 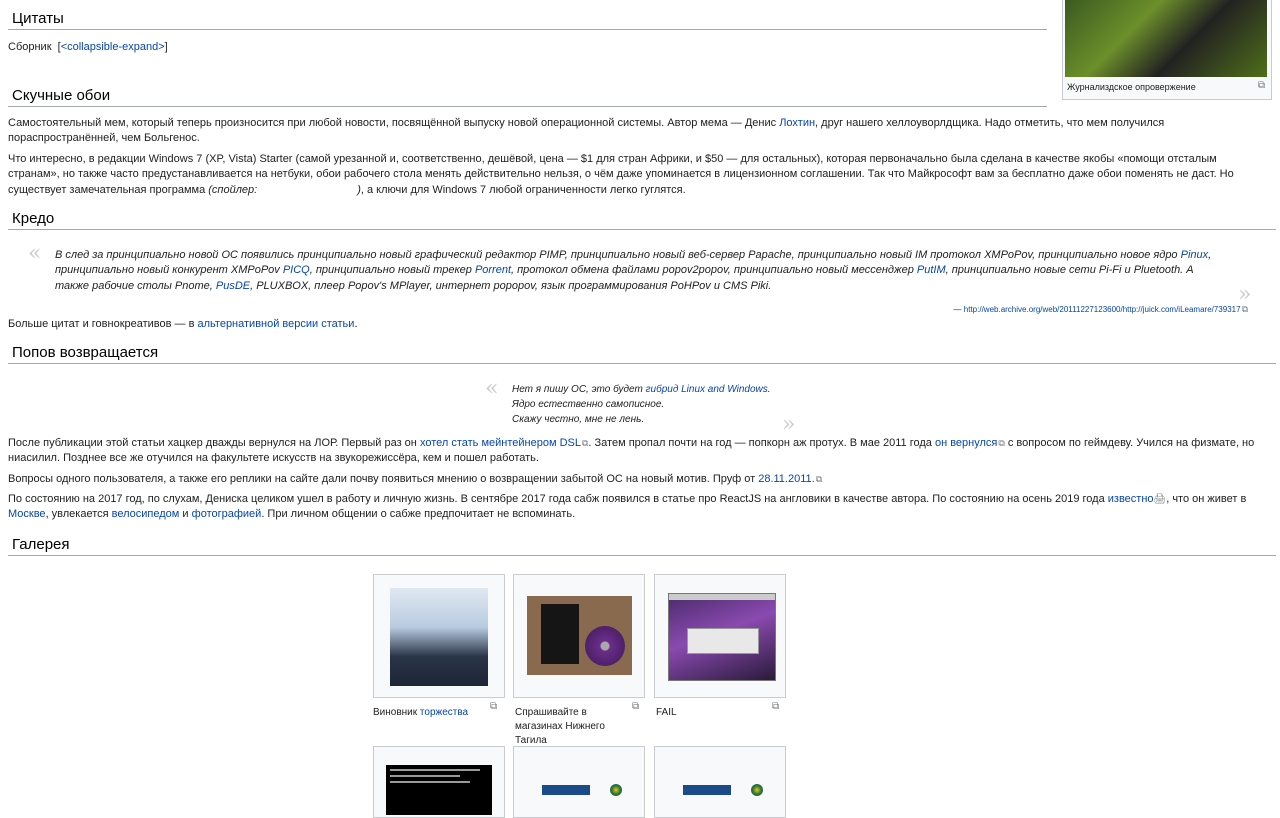 What do you see at coordinates (642, 354) in the screenshot?
I see `section-title-returns: Попов возвращается` at bounding box center [642, 354].